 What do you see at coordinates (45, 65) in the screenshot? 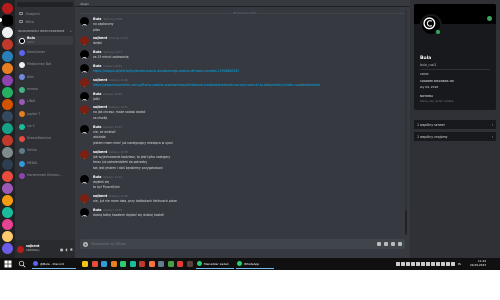
I see `dm-item: MidJourney Bot` at bounding box center [45, 65].